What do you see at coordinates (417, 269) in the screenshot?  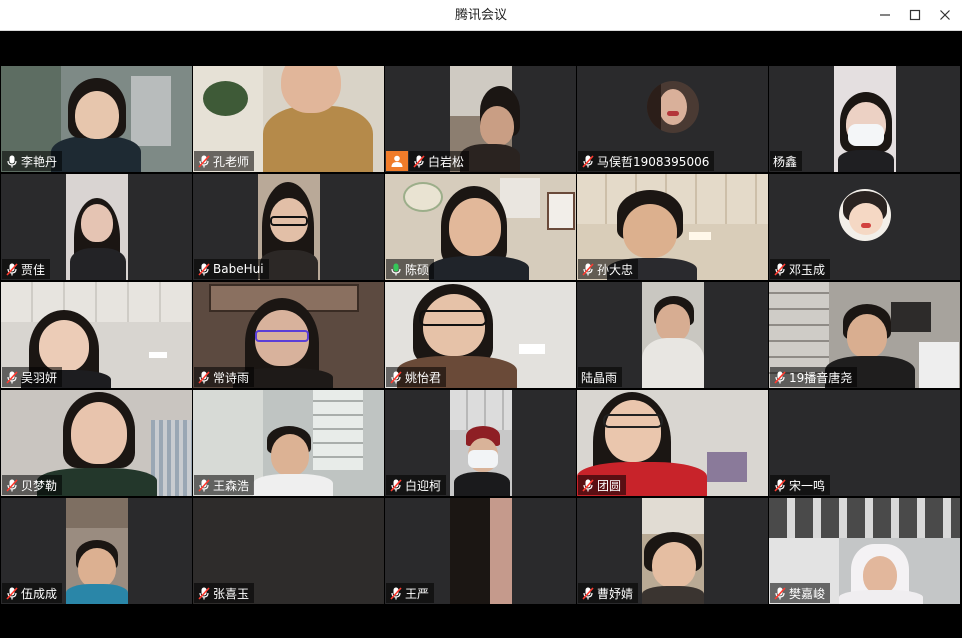 I see `participant-name: 陈硕` at bounding box center [417, 269].